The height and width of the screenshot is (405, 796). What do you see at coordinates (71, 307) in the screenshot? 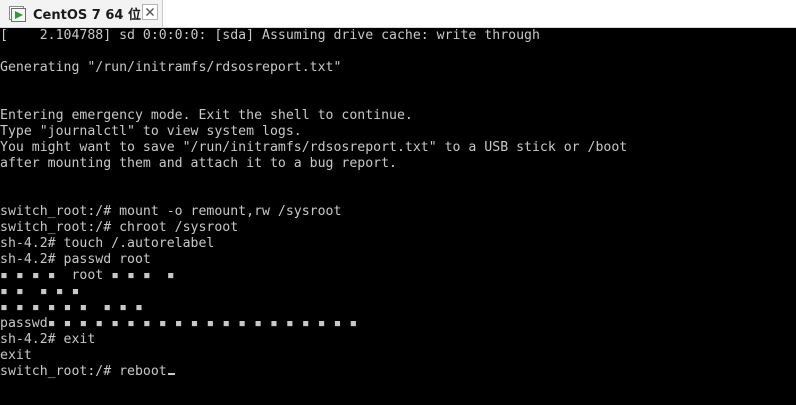
I see `console-line-garbled: ▪ ▪ ▪ ▪ ▪ ▪ ▪ ▪ ▪` at bounding box center [71, 307].